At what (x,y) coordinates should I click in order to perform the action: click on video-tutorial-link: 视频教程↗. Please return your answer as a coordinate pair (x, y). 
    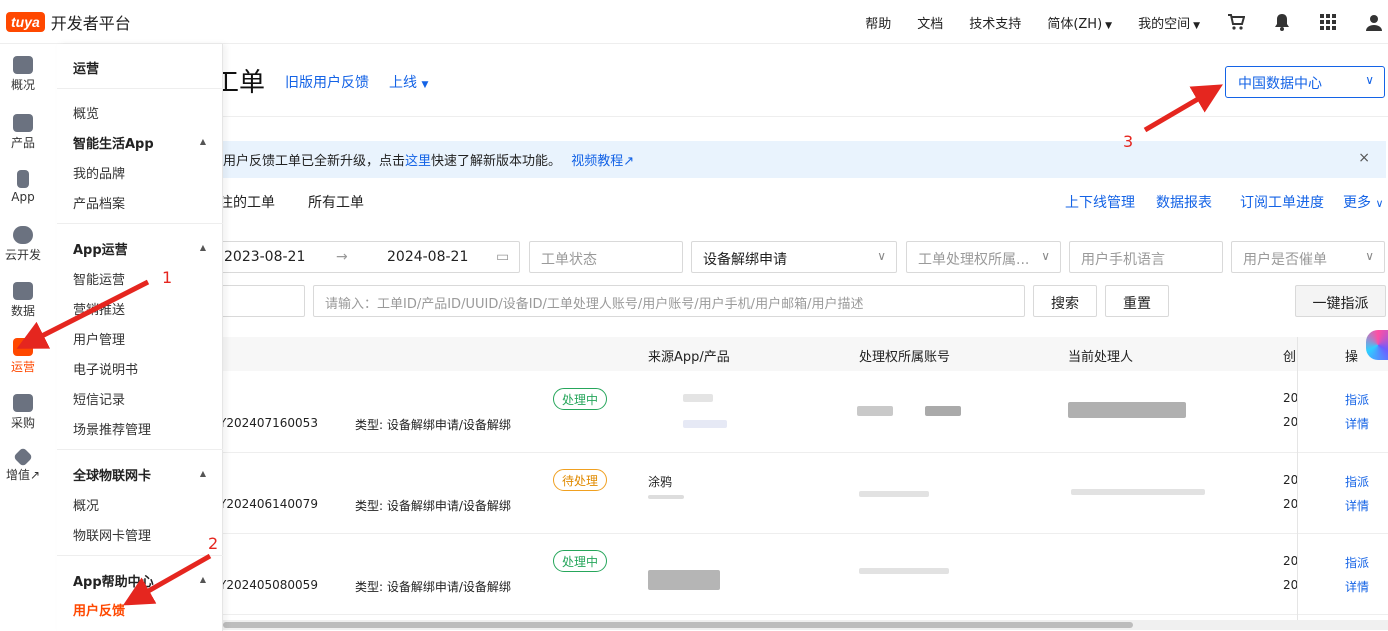
    Looking at the image, I should click on (602, 161).